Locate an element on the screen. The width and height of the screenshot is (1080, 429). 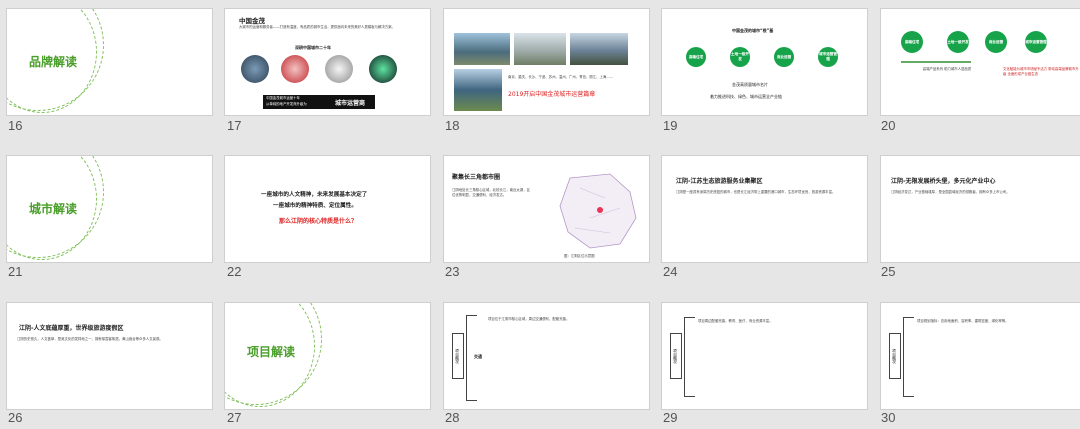
bottom-text: 着力推进科技、绿色、城市运营全产业链 is located at coordinates (746, 96).